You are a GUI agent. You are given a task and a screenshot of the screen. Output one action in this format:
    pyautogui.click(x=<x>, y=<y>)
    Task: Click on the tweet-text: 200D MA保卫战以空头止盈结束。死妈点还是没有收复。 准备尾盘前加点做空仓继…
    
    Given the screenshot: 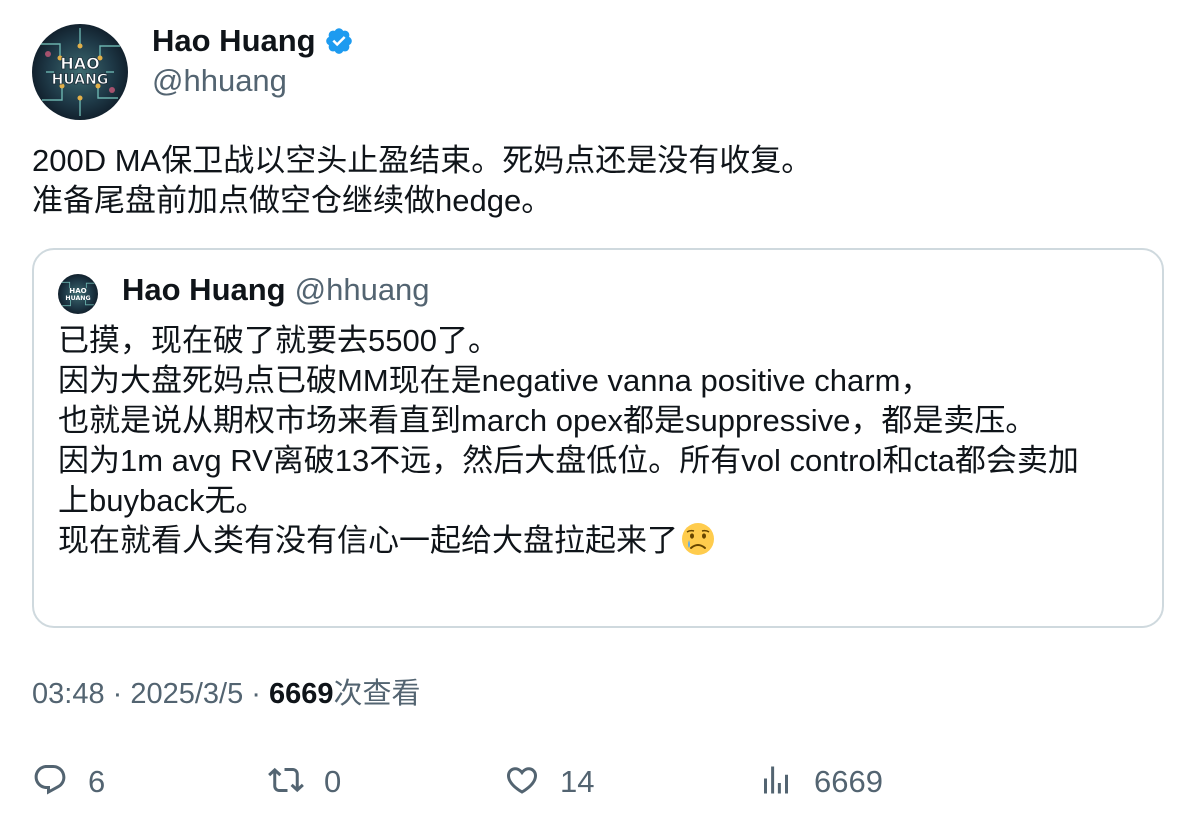 What is the action you would take?
    pyautogui.click(x=597, y=181)
    